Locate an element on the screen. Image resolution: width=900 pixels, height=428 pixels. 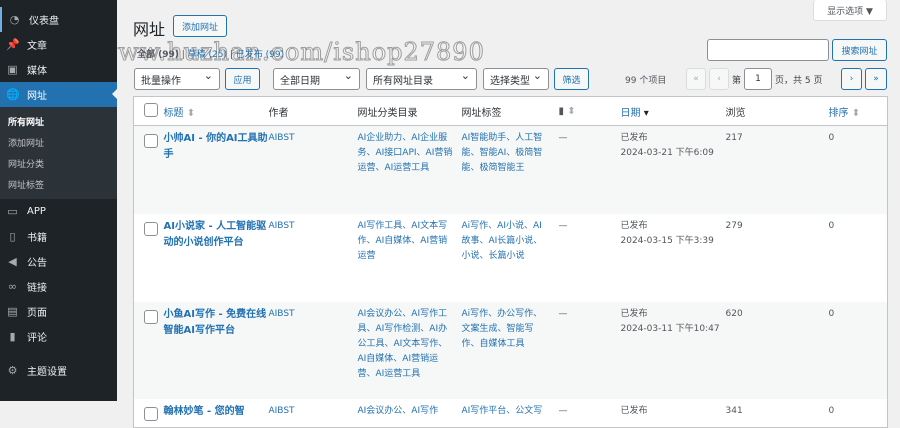
page-total: 页，共 5 页 is located at coordinates (799, 81).